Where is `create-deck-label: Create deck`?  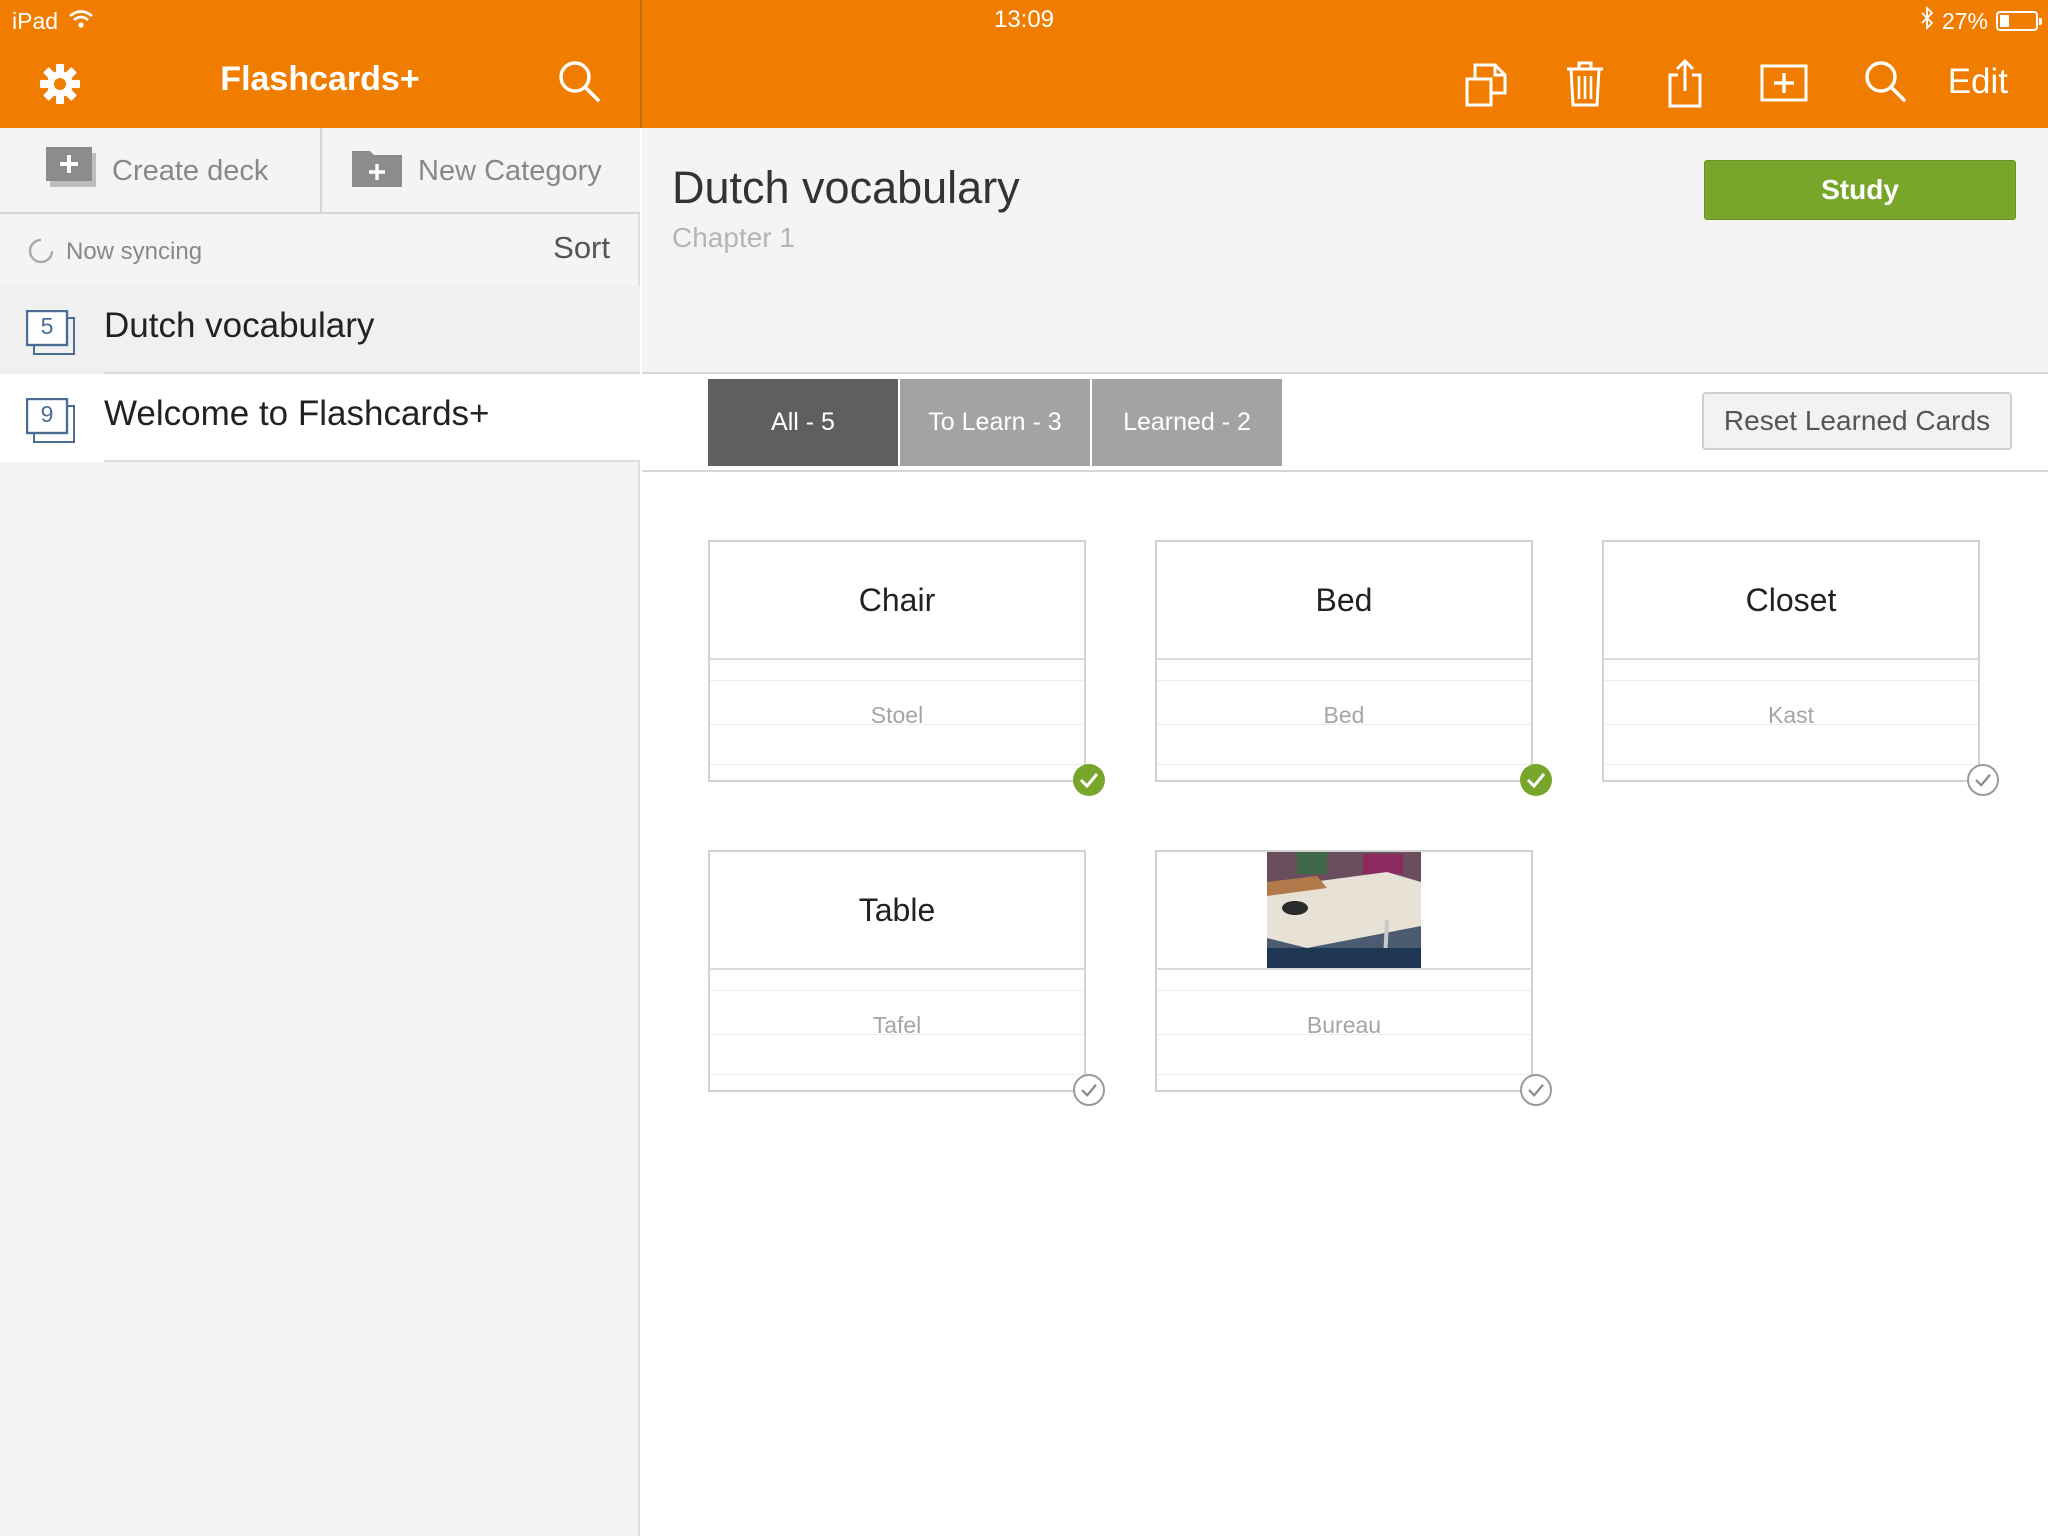
create-deck-label: Create deck is located at coordinates (190, 170).